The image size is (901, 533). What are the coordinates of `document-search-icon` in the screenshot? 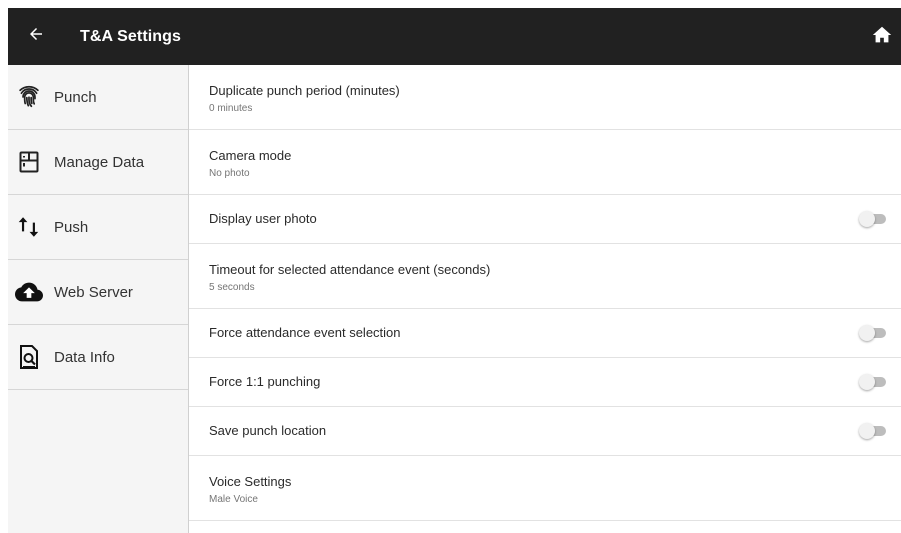 It's located at (29, 357).